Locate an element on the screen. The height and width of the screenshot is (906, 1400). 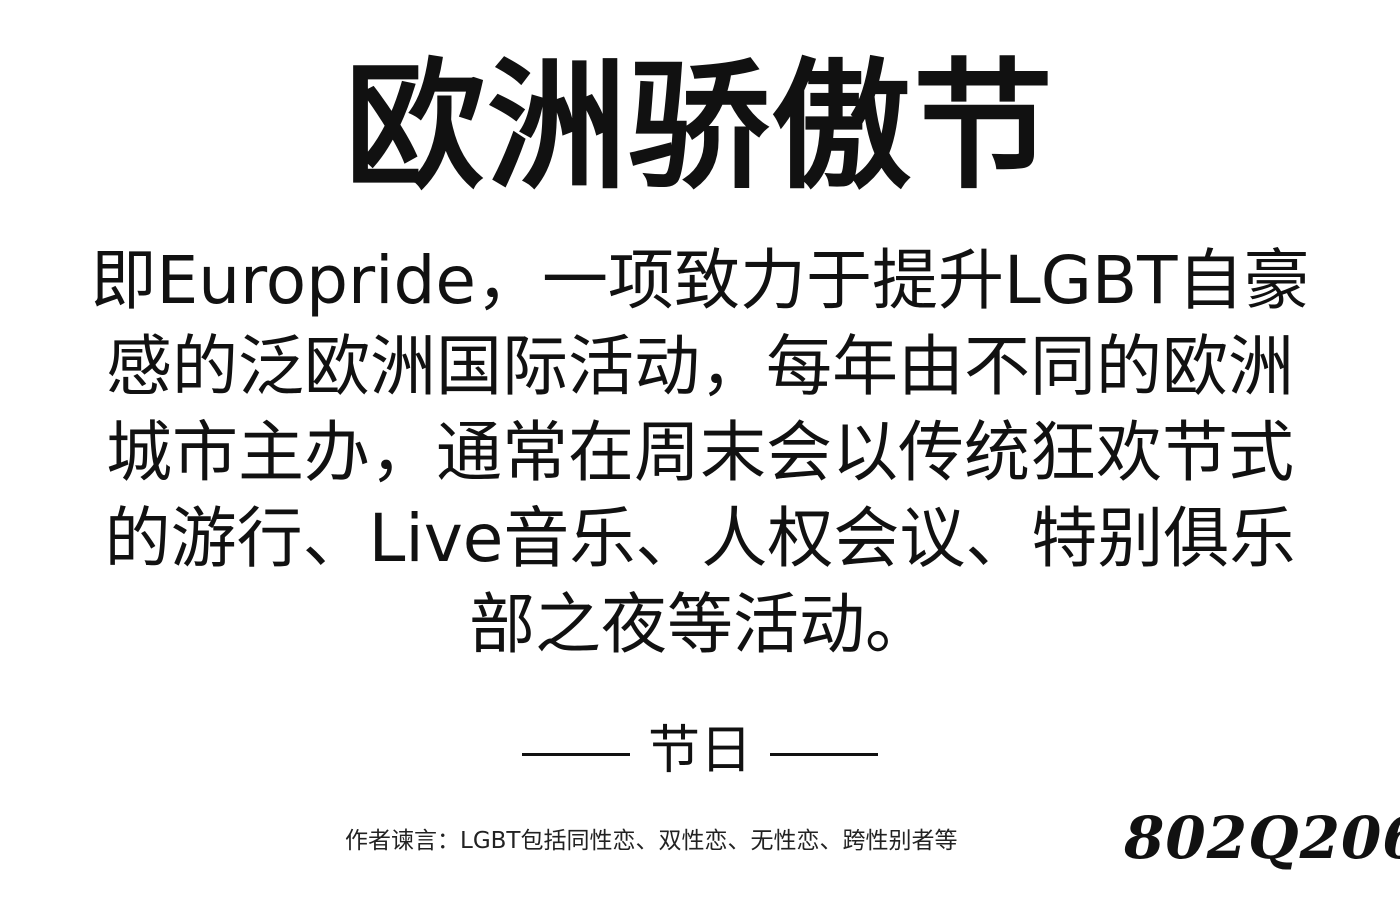
author-note: 作者谏言：LGBT包括同性恋、双性恋、无性恋、跨性别者等 is located at coordinates (651, 841).